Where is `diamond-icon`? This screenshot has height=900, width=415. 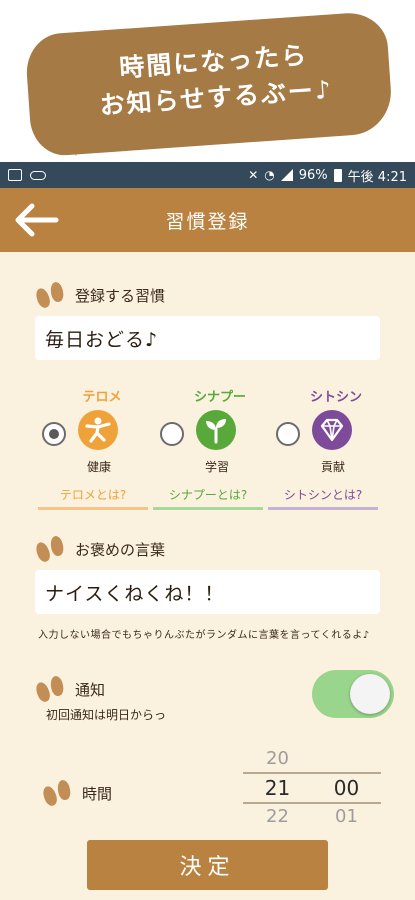 diamond-icon is located at coordinates (332, 430).